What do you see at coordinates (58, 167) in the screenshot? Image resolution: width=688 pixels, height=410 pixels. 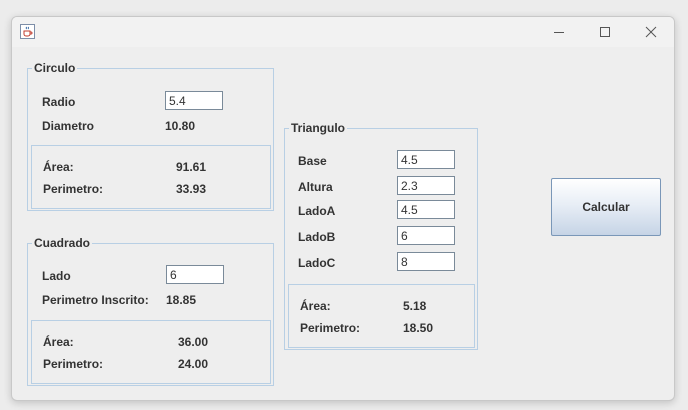 I see `circulo-area-label: Área:` at bounding box center [58, 167].